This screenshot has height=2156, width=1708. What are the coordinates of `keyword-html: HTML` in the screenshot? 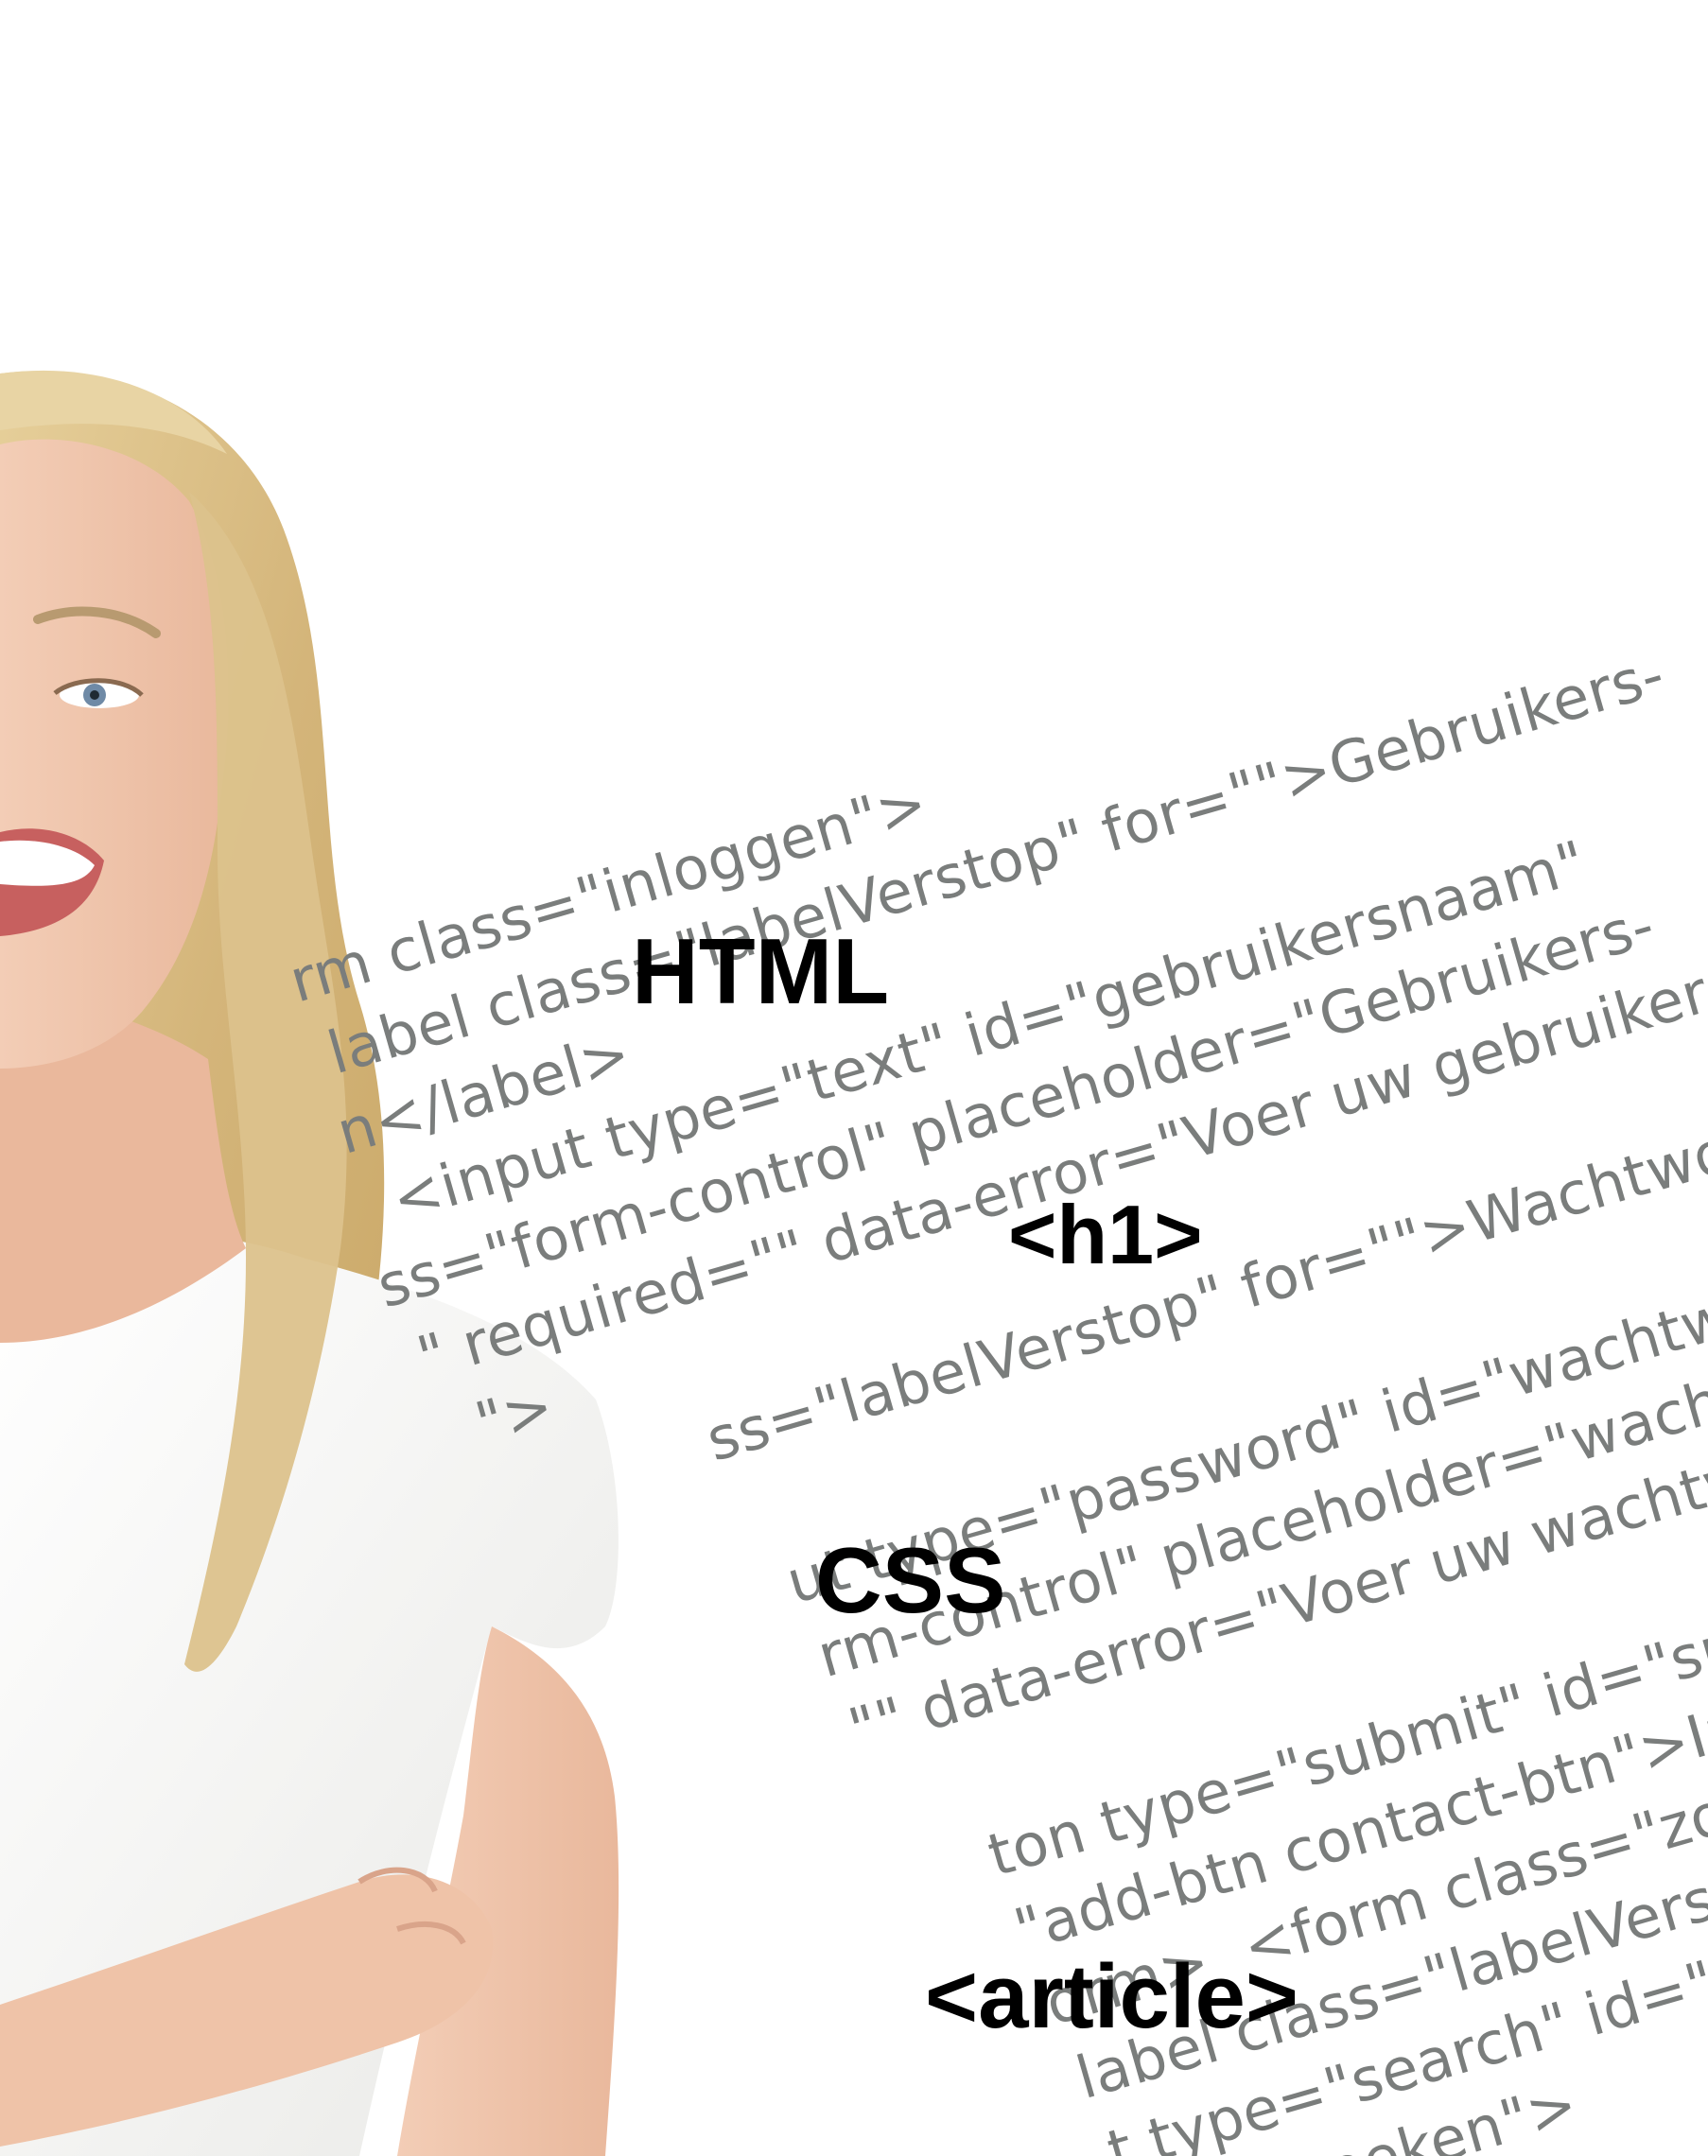 It's located at (761, 971).